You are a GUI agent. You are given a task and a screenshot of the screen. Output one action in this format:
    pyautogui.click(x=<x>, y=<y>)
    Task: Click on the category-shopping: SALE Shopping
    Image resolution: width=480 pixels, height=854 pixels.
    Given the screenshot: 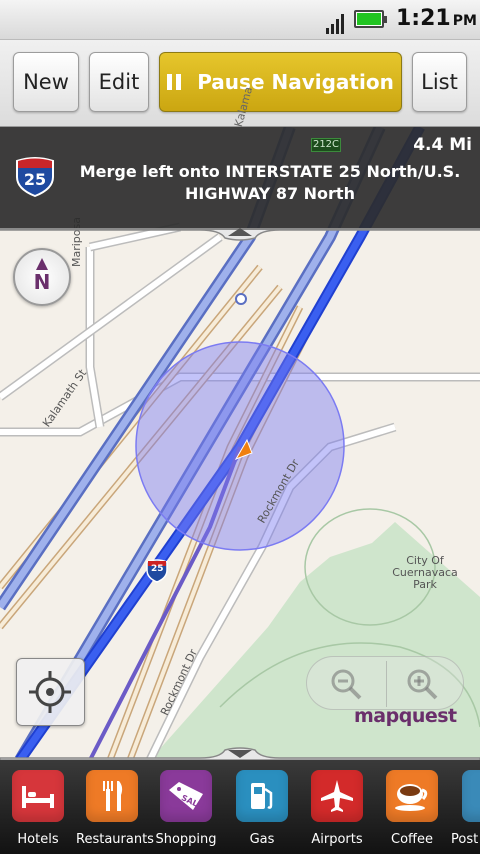 What is the action you would take?
    pyautogui.click(x=186, y=808)
    